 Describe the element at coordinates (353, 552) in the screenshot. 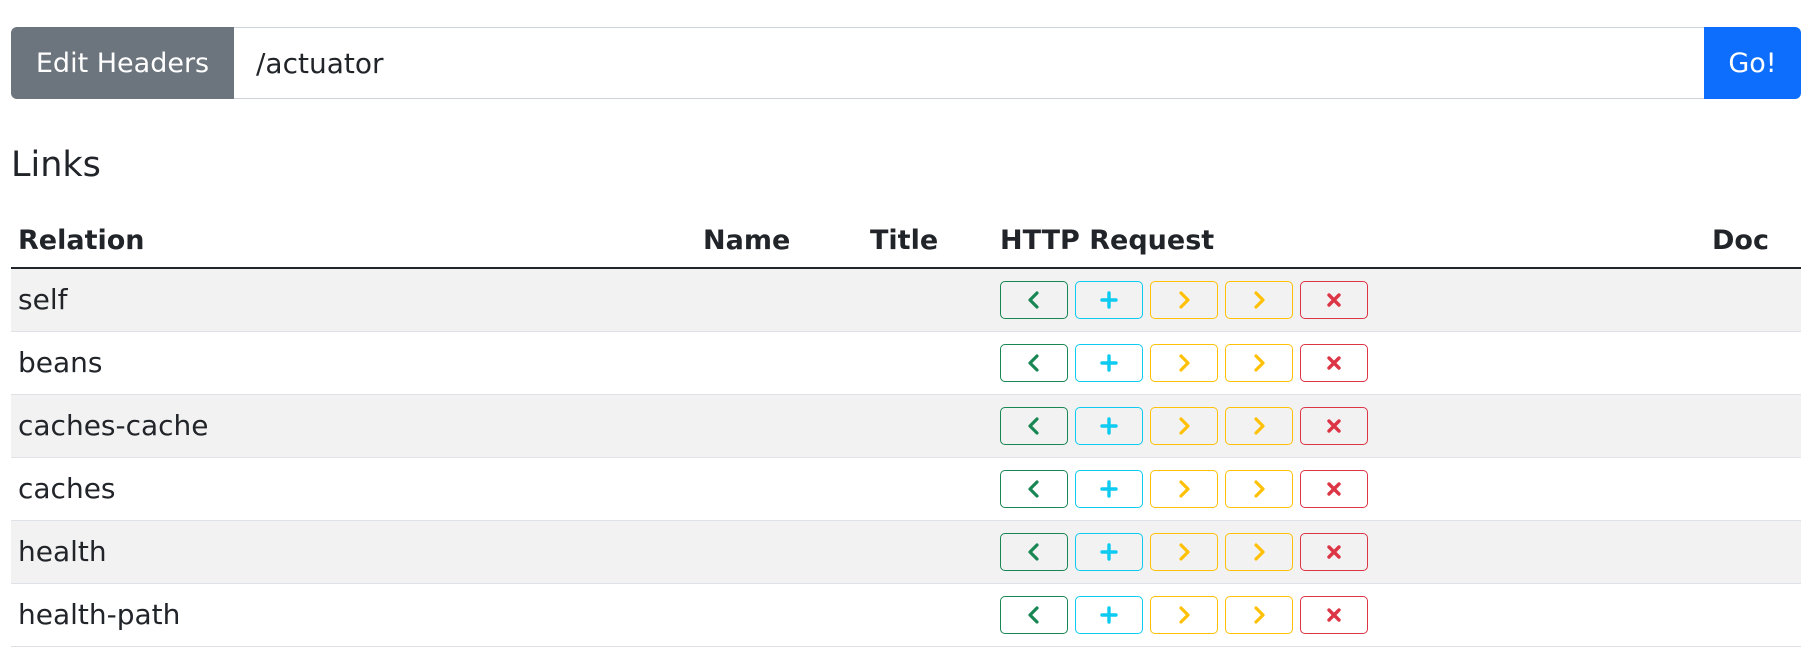

I see `relation-cell: health` at that location.